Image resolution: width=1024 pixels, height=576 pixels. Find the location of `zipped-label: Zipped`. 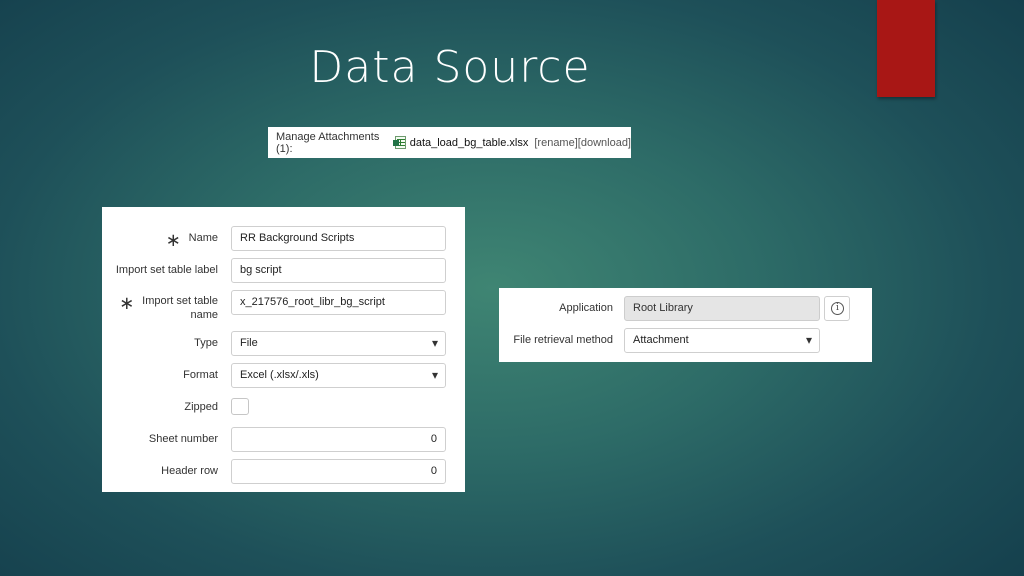

zipped-label: Zipped is located at coordinates (201, 407).